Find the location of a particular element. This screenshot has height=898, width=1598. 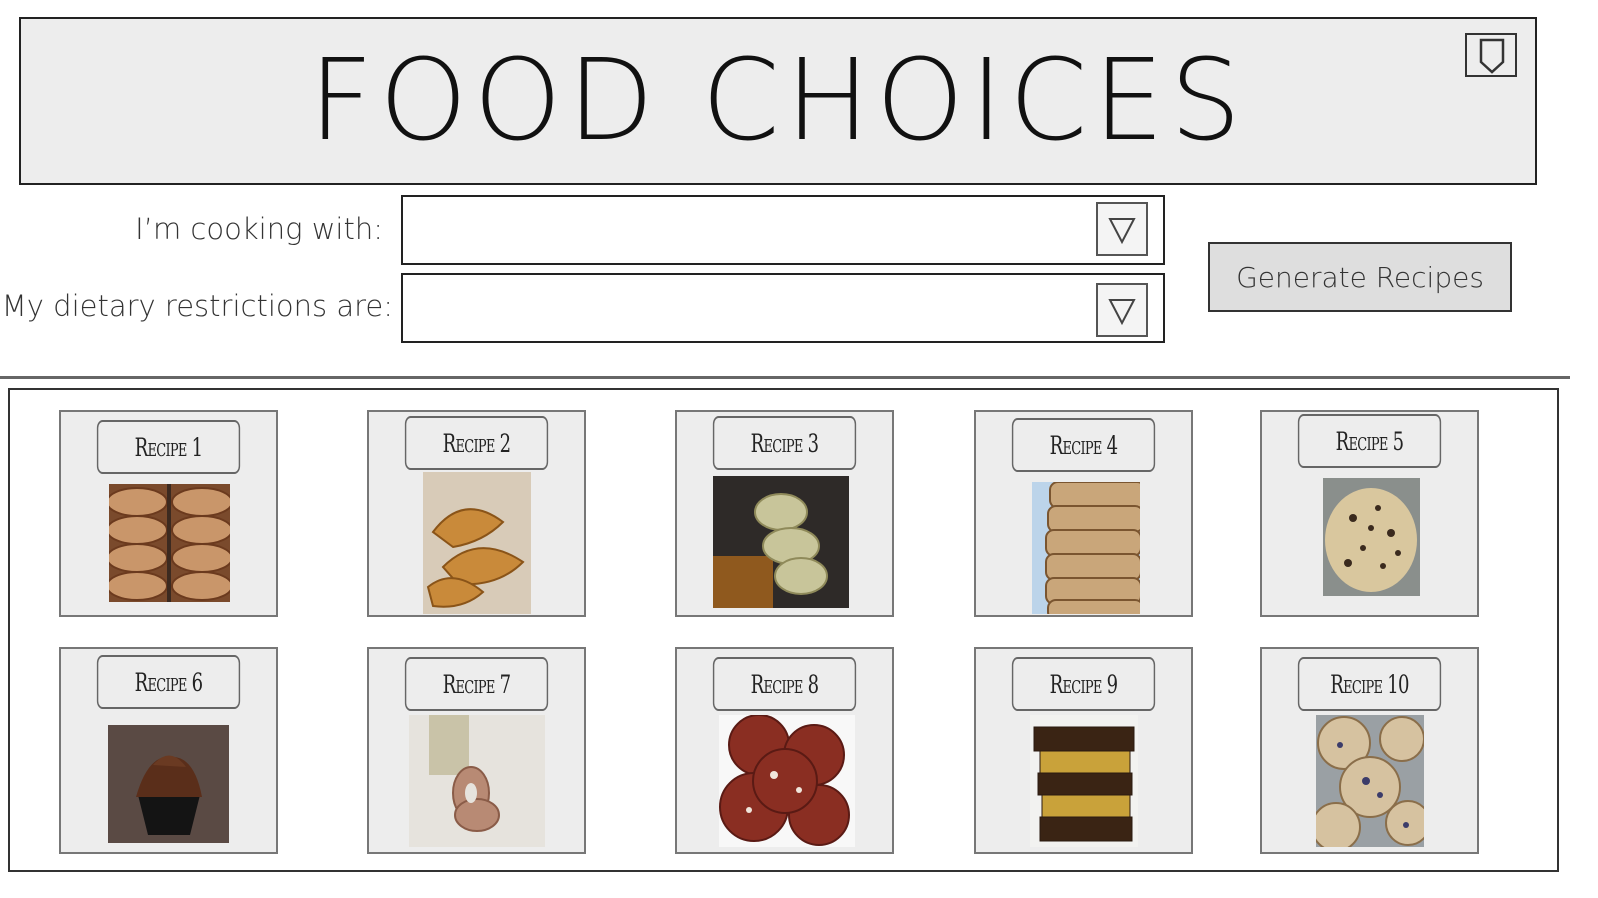

recipe-card-9: Recipe 9 is located at coordinates (1083, 750).